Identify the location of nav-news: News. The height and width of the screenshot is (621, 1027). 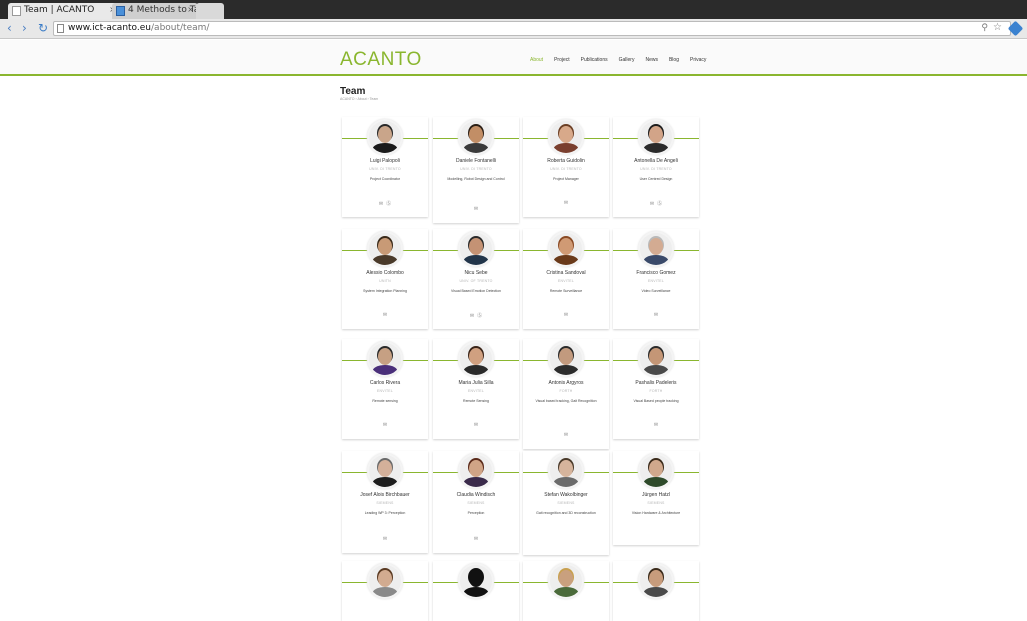
(651, 60).